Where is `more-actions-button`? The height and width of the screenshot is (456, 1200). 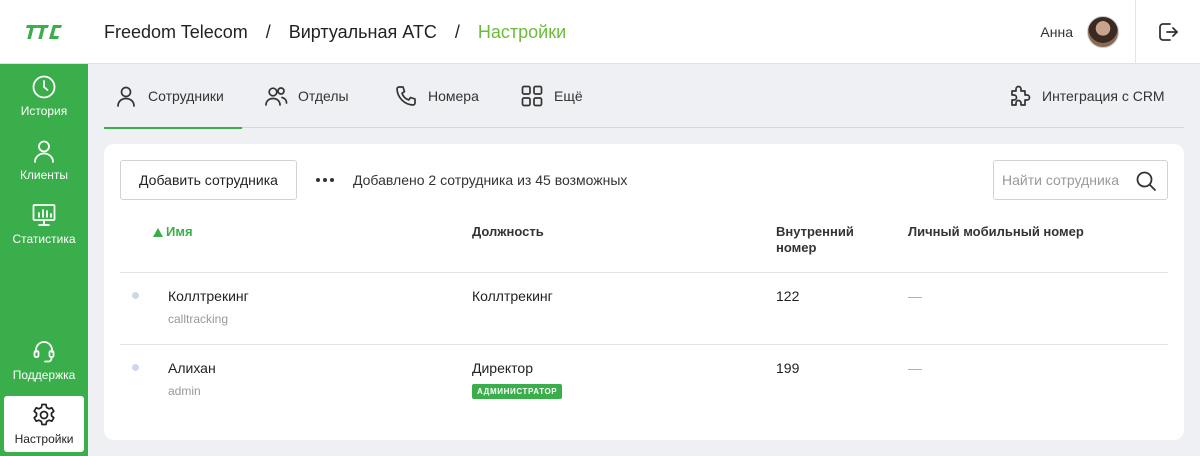 more-actions-button is located at coordinates (325, 180).